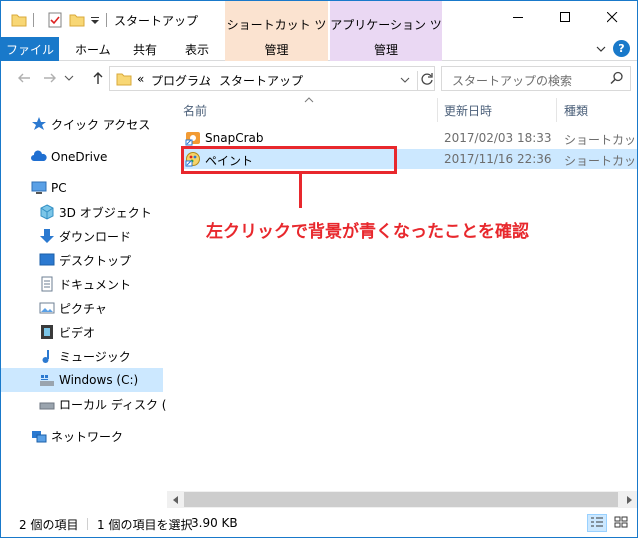 The width and height of the screenshot is (638, 538). I want to click on nav-item-network: ネットワーク, so click(82, 436).